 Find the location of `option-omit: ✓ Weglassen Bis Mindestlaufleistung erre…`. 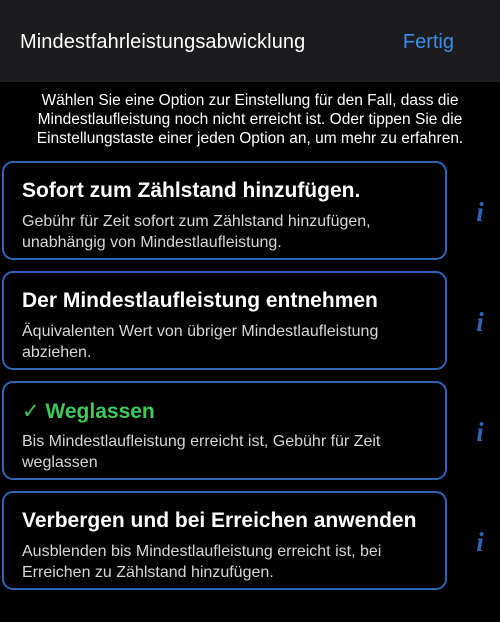

option-omit: ✓ Weglassen Bis Mindestlaufleistung erre… is located at coordinates (224, 430).